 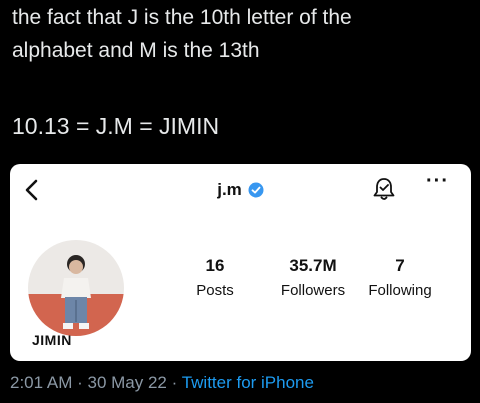 I want to click on following-label: Following, so click(x=400, y=290).